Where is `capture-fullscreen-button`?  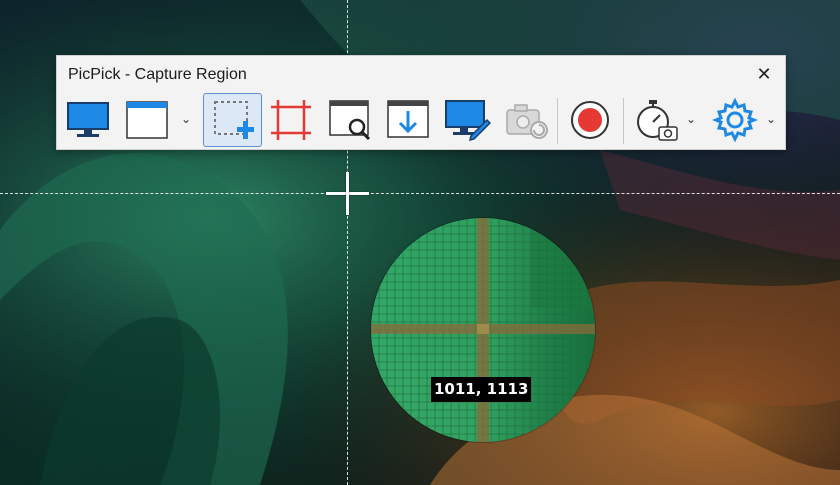
capture-fullscreen-button is located at coordinates (88, 120).